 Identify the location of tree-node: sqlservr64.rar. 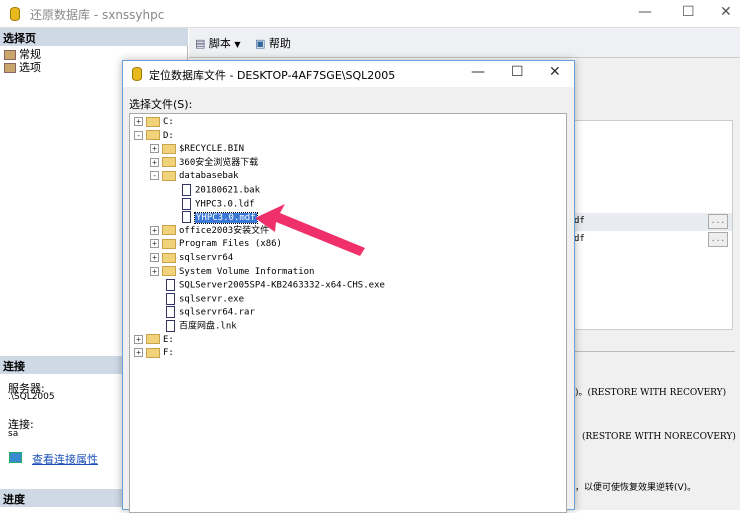
(210, 312).